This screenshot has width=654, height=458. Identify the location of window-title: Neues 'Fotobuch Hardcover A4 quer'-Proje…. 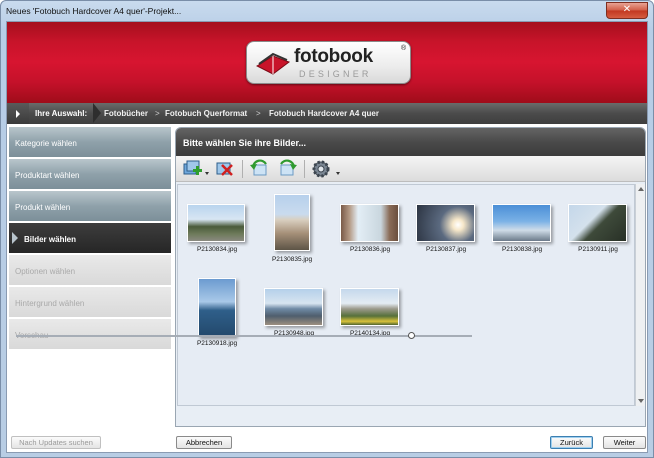
(94, 11).